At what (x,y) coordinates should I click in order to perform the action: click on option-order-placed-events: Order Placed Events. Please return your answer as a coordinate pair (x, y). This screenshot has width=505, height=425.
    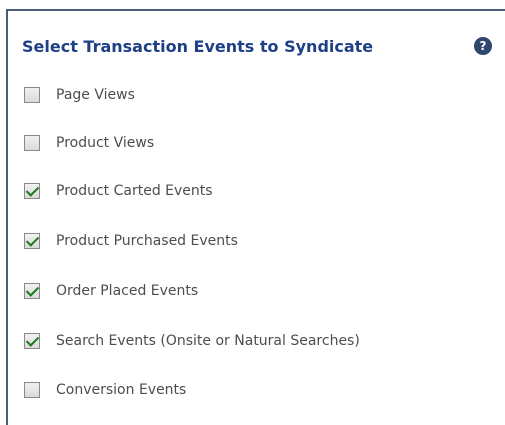
    Looking at the image, I should click on (111, 291).